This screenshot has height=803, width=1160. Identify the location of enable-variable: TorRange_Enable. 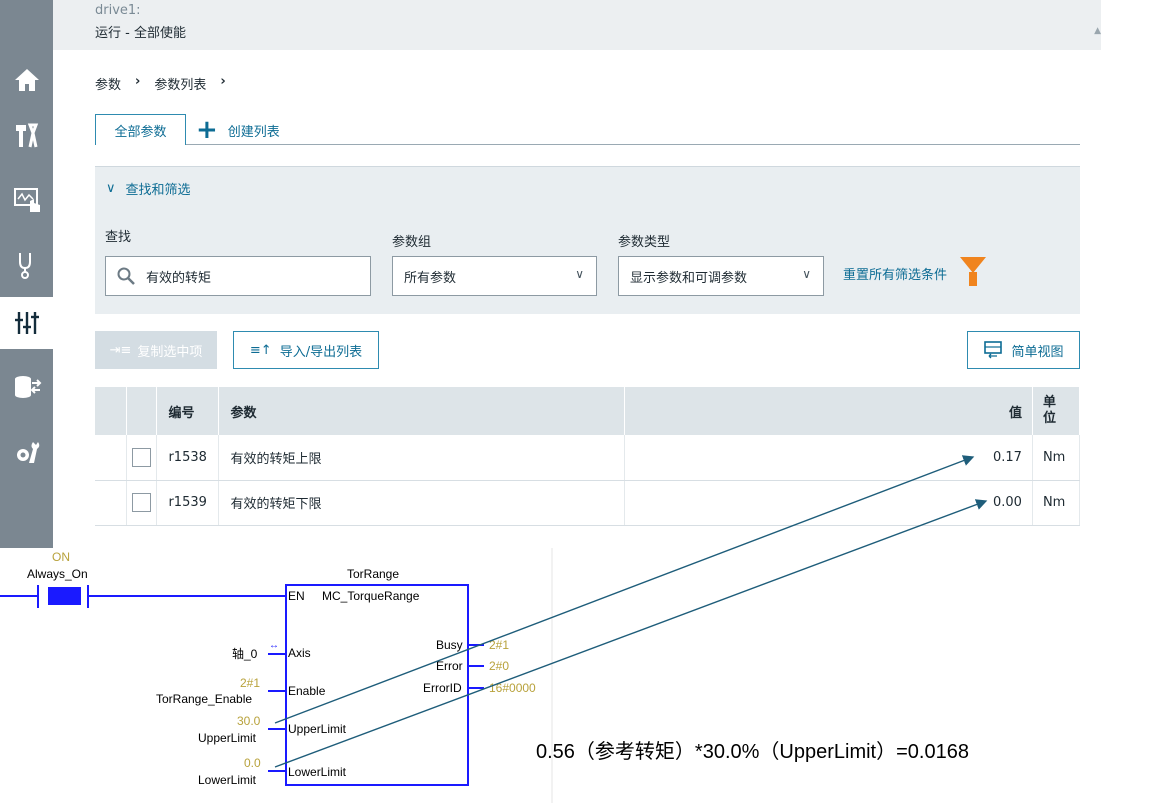
(204, 699).